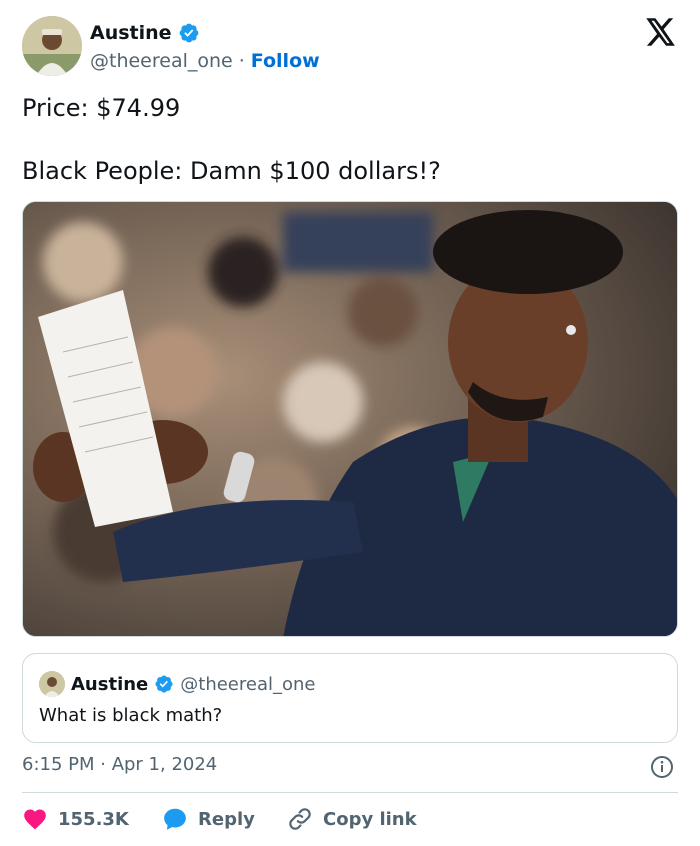 The width and height of the screenshot is (700, 846). I want to click on tweet-header: Austine @theereal_one · Follow, so click(350, 48).